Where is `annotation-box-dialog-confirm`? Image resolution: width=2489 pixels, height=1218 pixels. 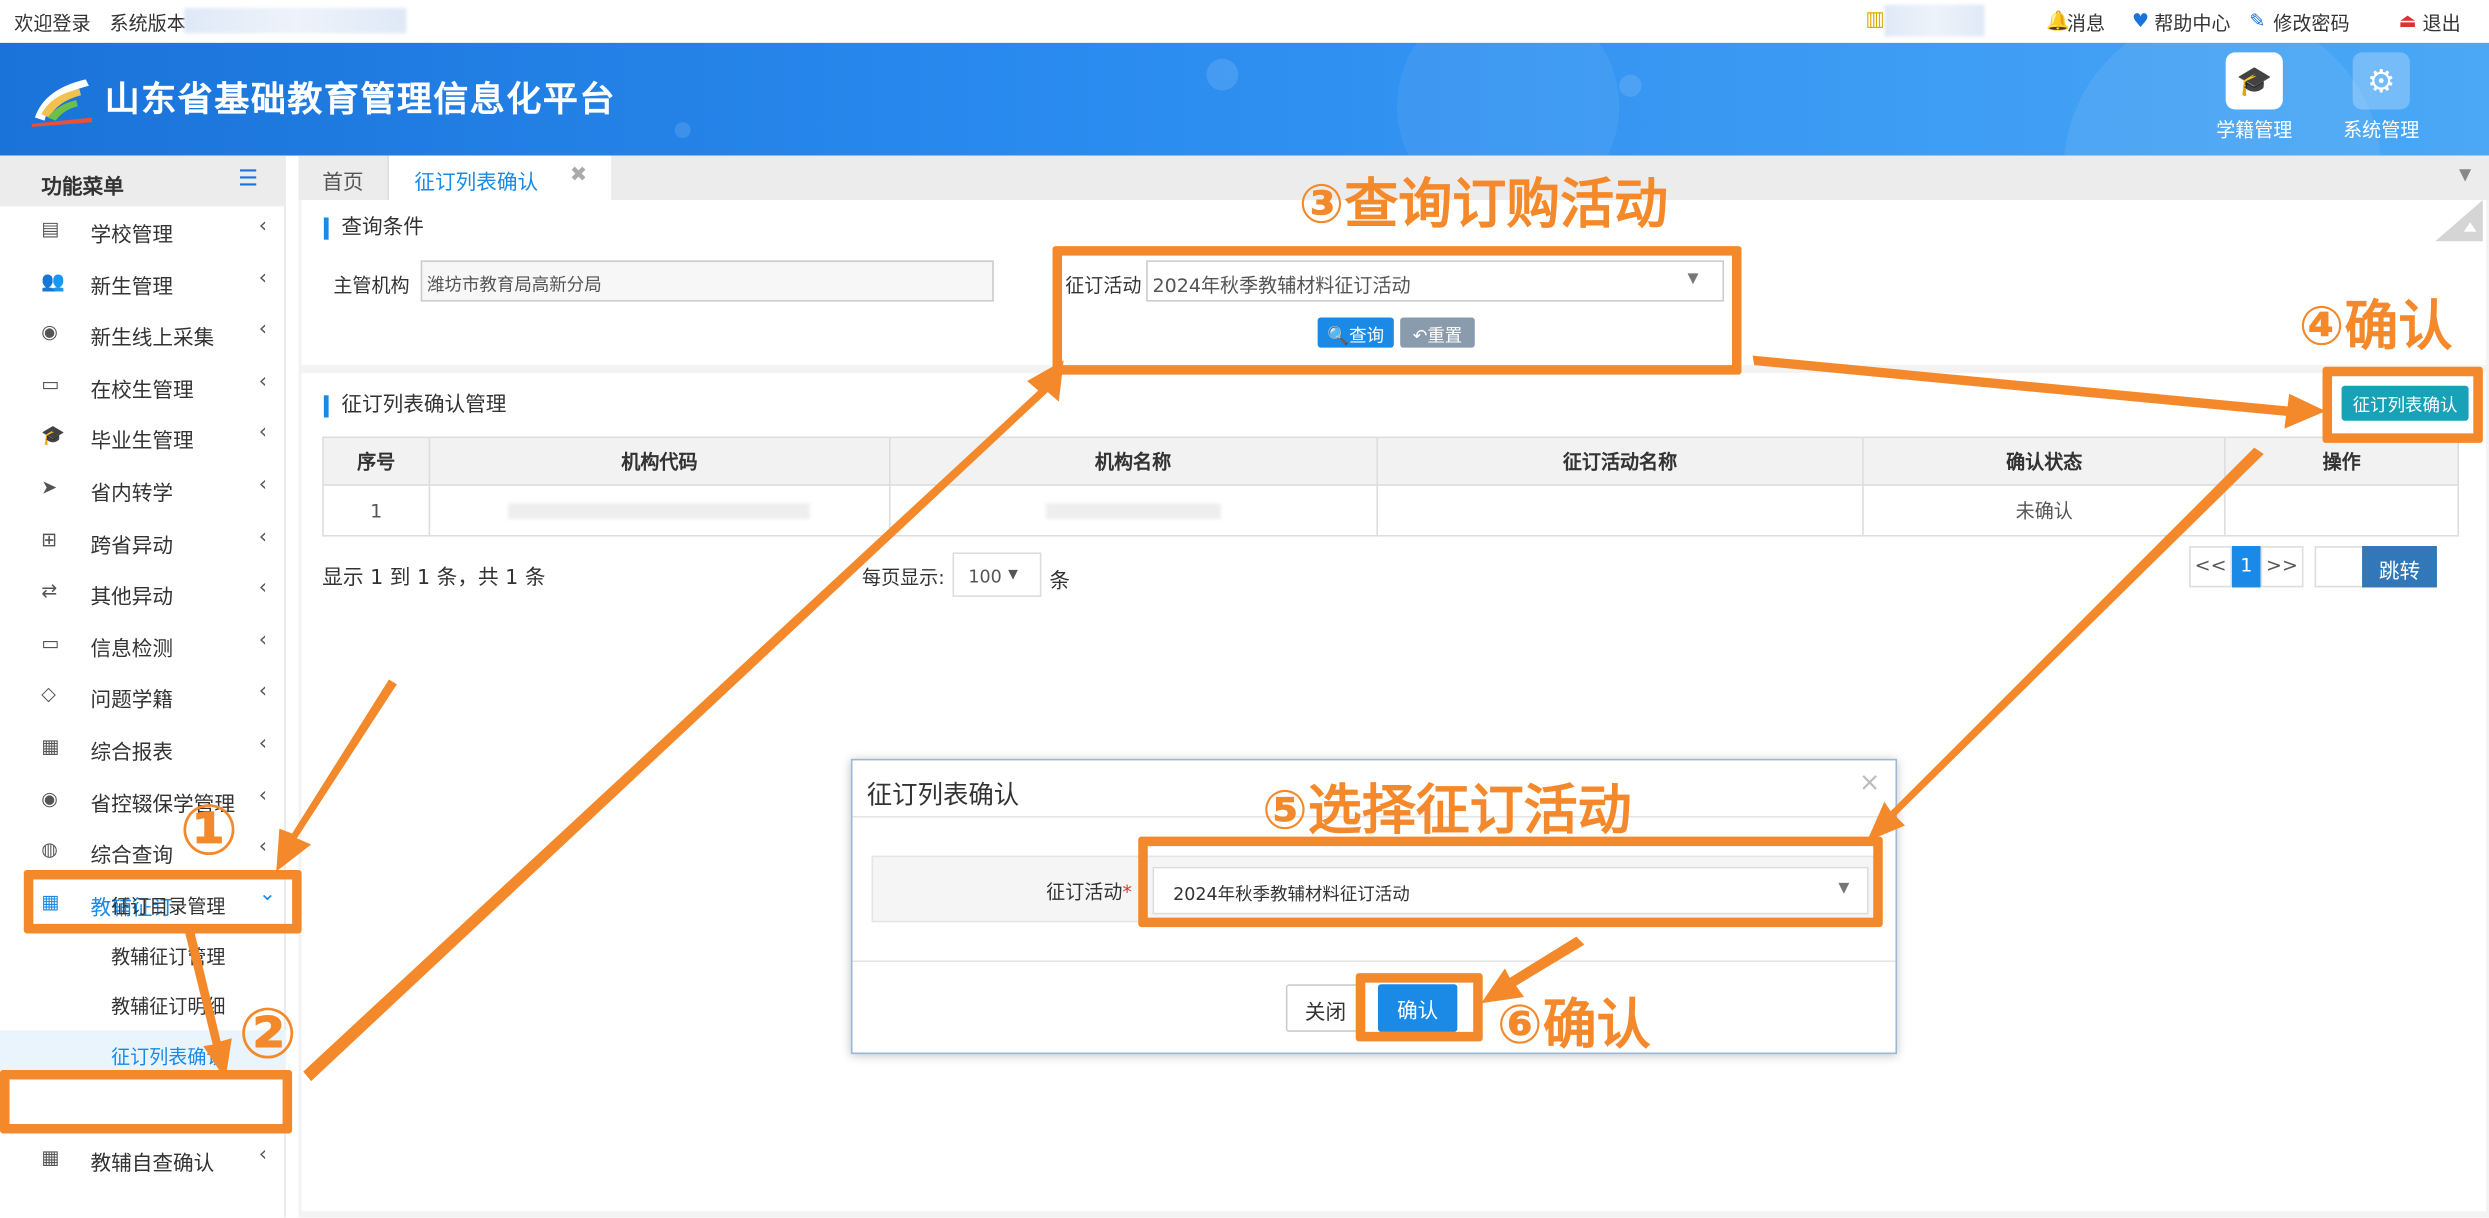
annotation-box-dialog-confirm is located at coordinates (1419, 1007).